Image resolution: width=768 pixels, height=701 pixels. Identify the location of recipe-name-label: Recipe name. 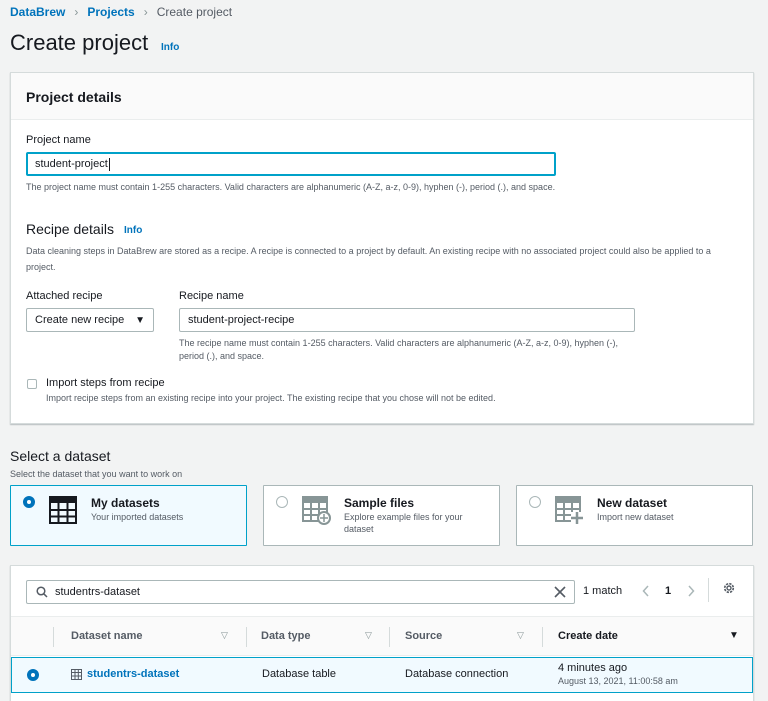
(211, 296).